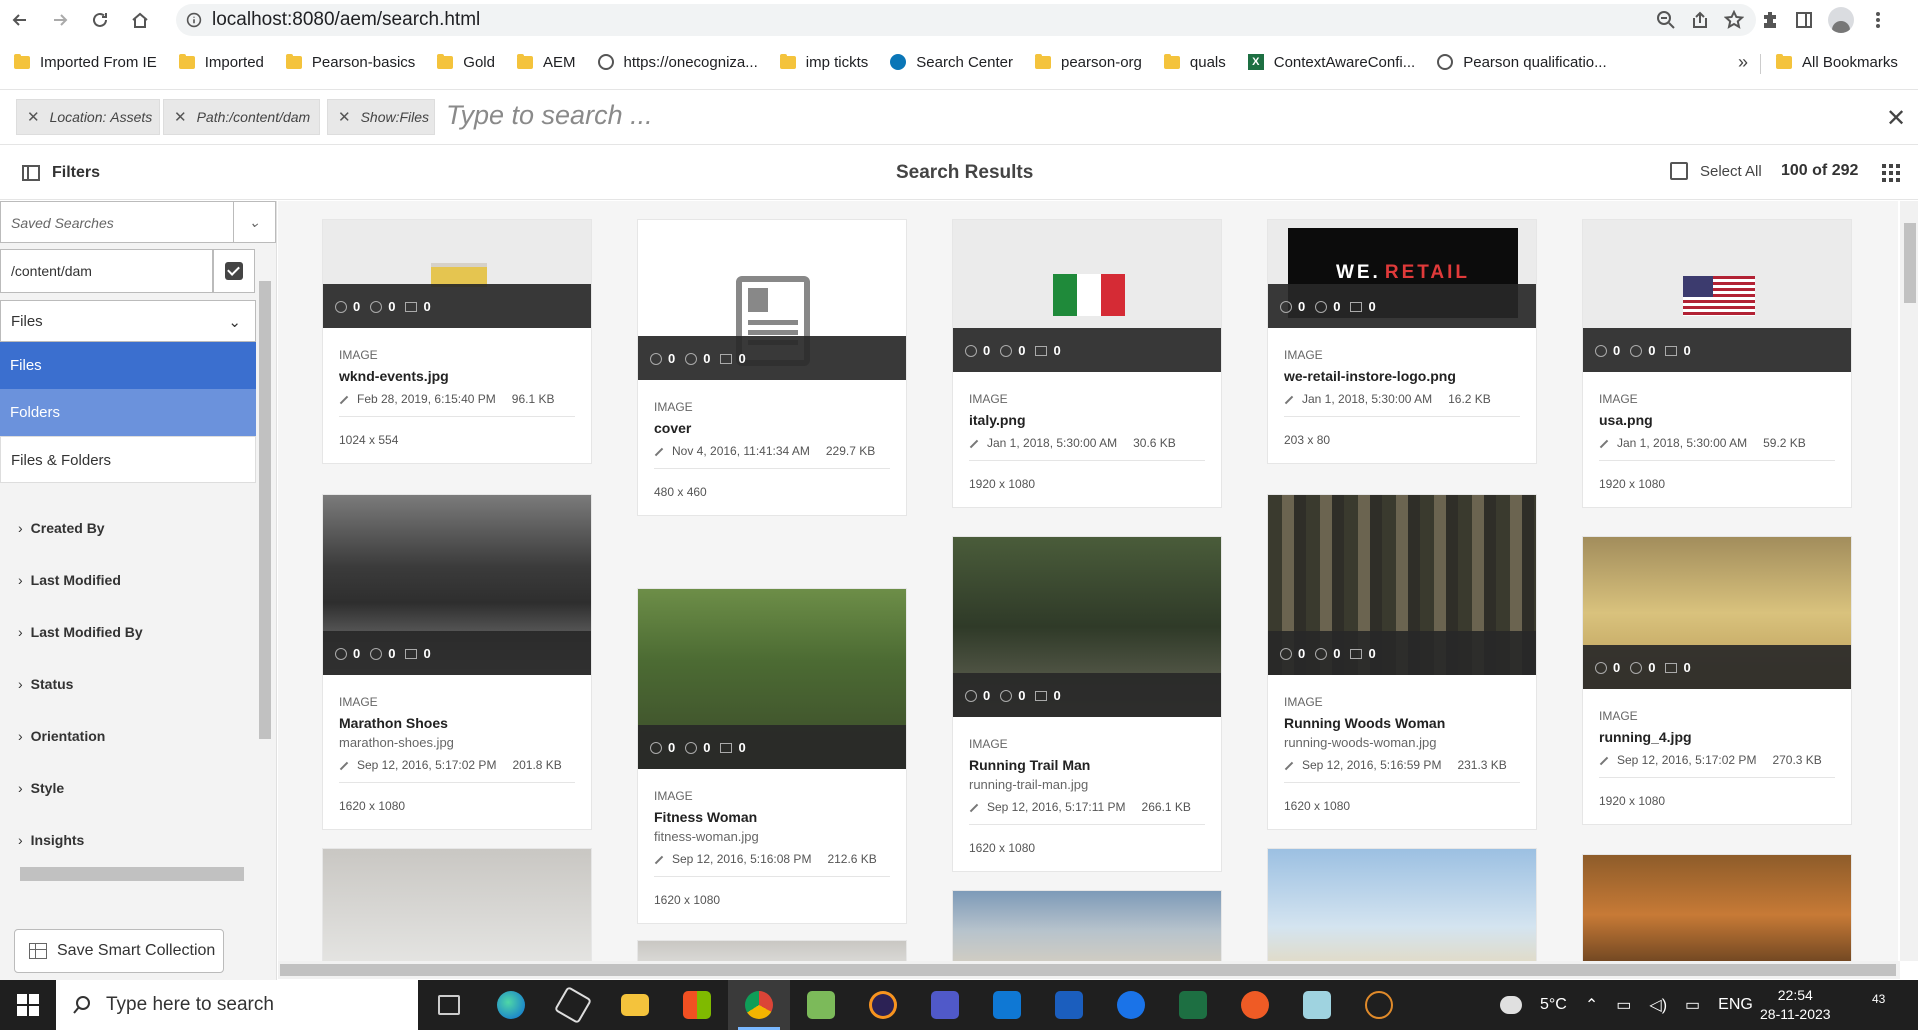  What do you see at coordinates (1735, 1005) in the screenshot?
I see `language-indicator: ENG` at bounding box center [1735, 1005].